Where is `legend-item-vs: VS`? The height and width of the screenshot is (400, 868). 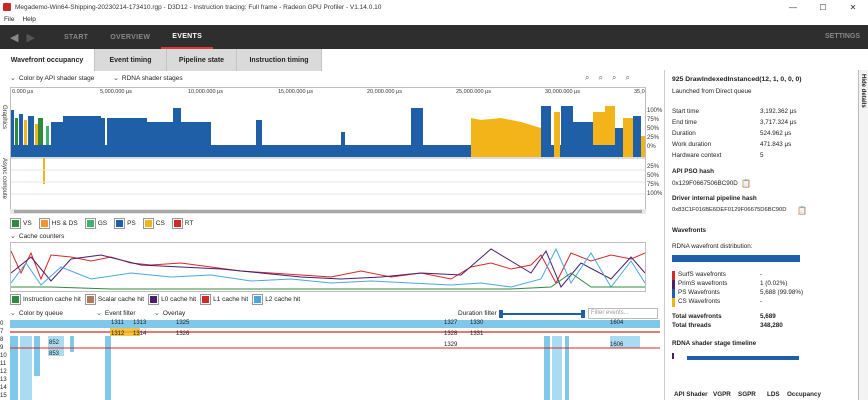
legend-item-vs: VS is located at coordinates (21, 223).